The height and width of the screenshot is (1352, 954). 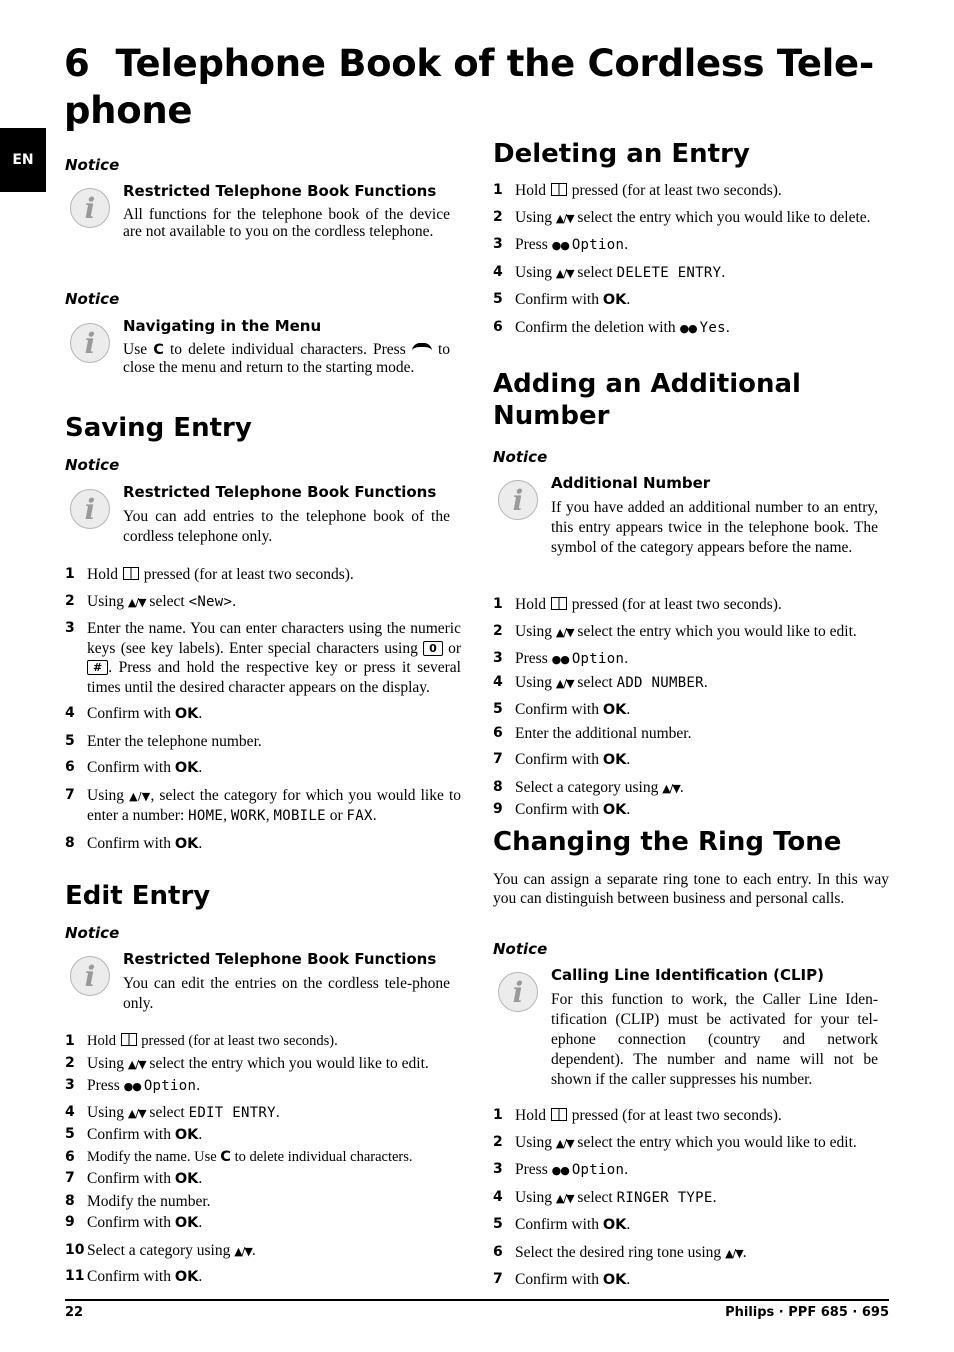 I want to click on step: 4 Using ▲/▼ select DELETE ENTRY., so click(x=609, y=272).